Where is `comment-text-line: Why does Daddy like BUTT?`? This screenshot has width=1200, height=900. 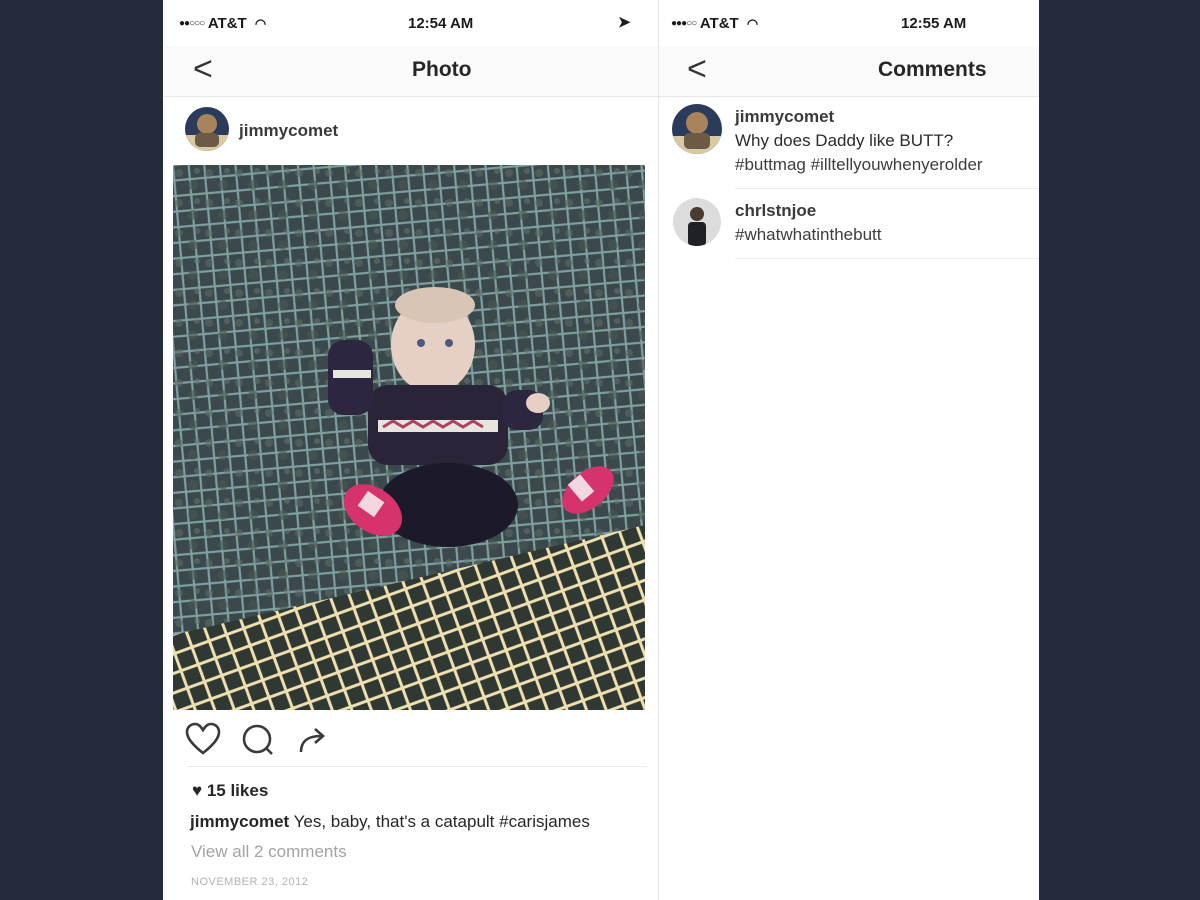 comment-text-line: Why does Daddy like BUTT? is located at coordinates (844, 140).